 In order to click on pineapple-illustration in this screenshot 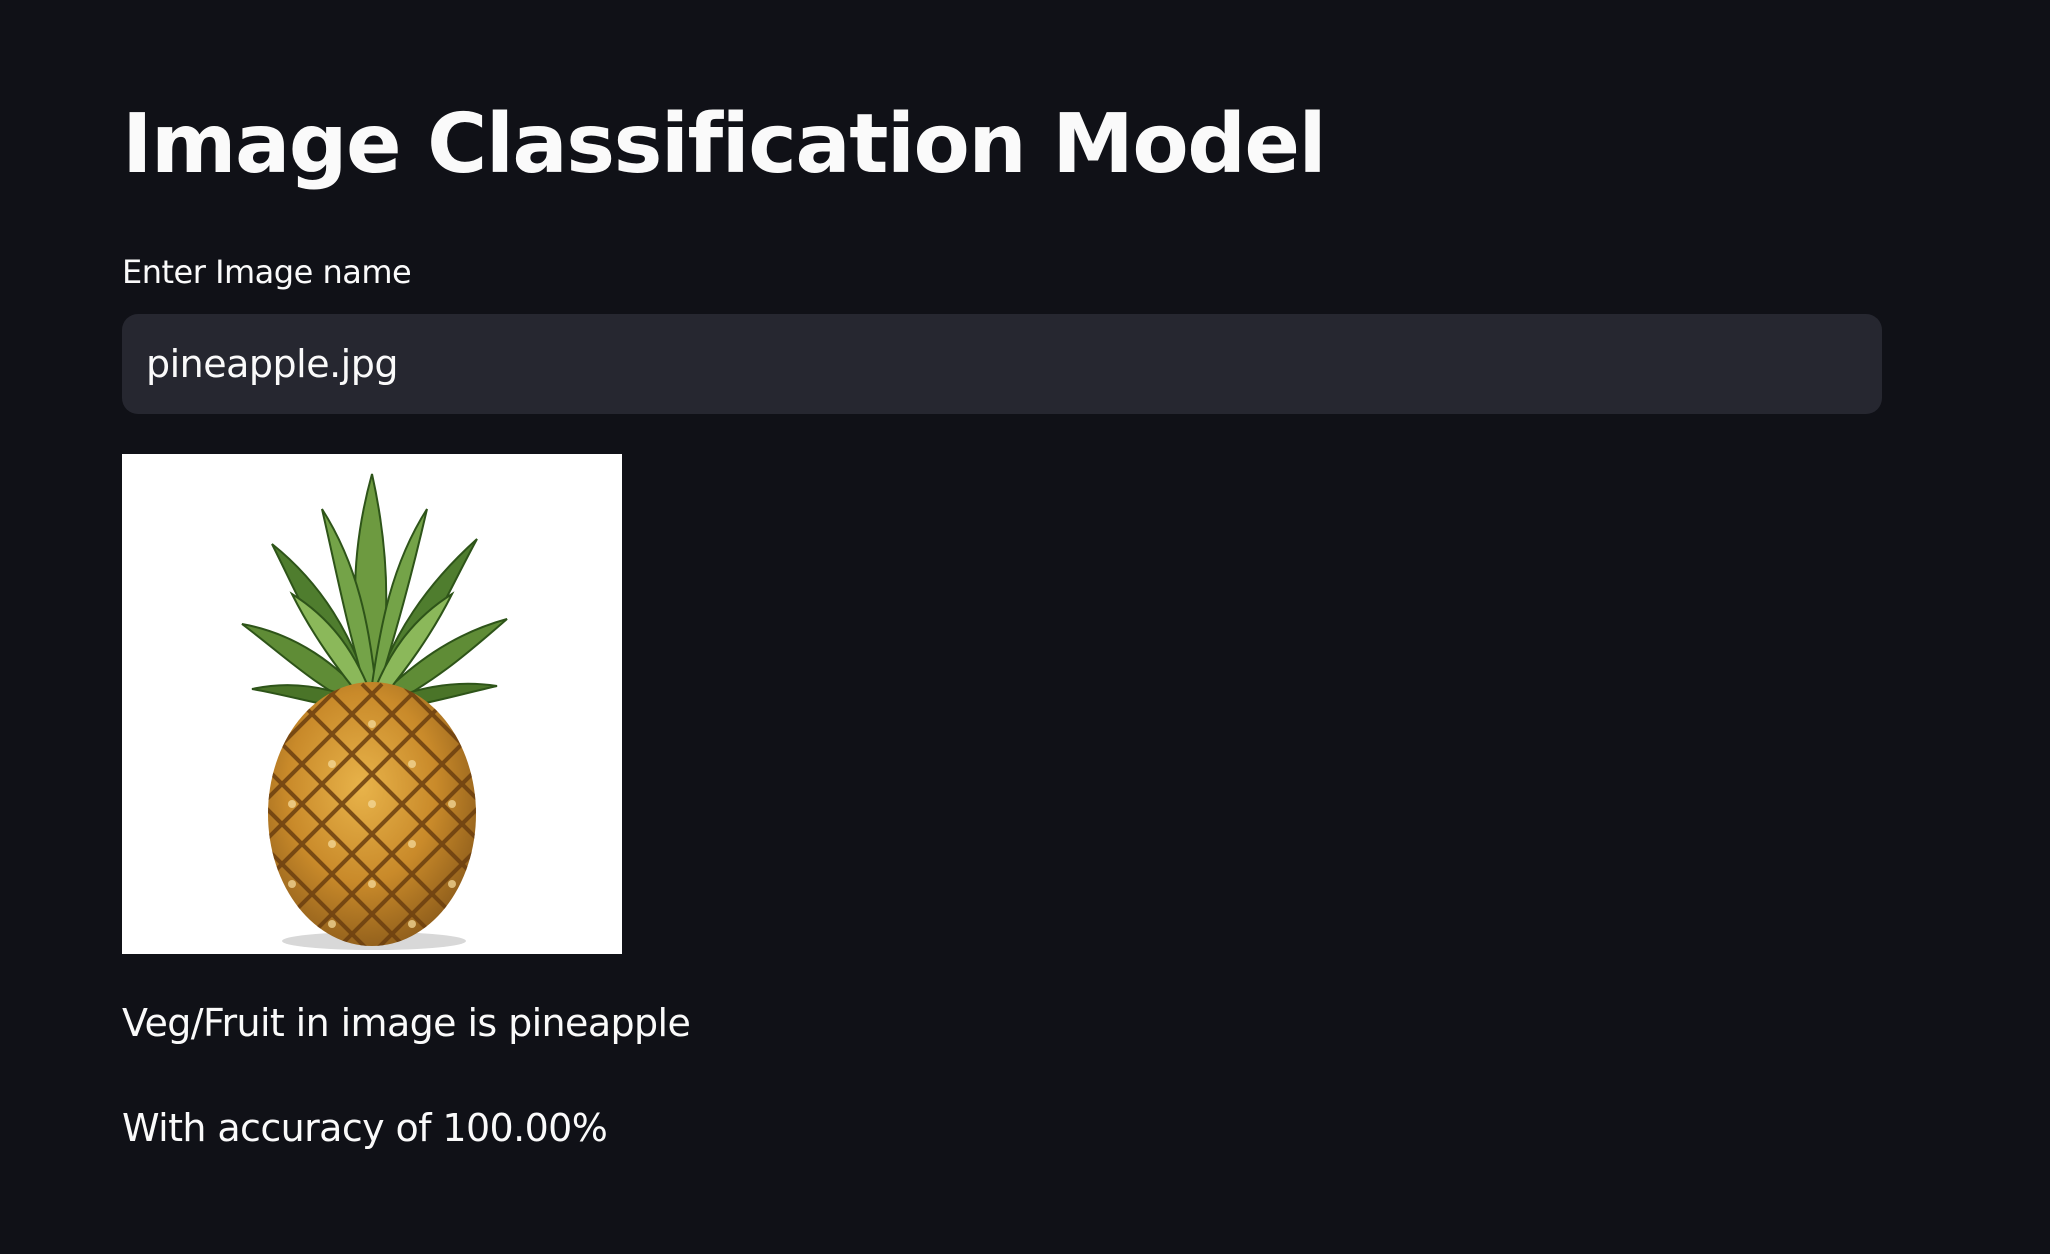, I will do `click(372, 704)`.